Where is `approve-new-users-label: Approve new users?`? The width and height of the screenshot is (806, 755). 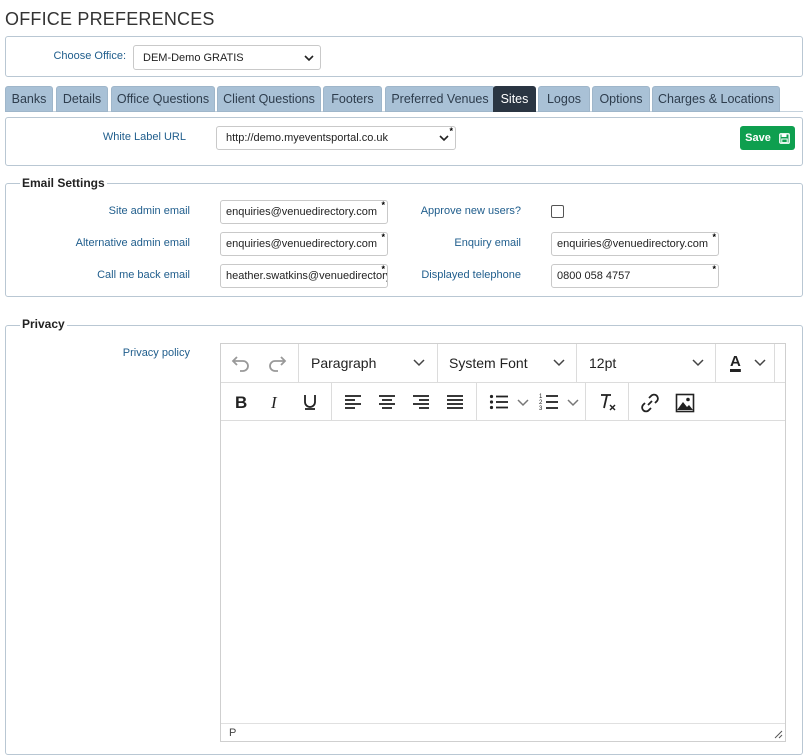 approve-new-users-label: Approve new users? is located at coordinates (470, 211).